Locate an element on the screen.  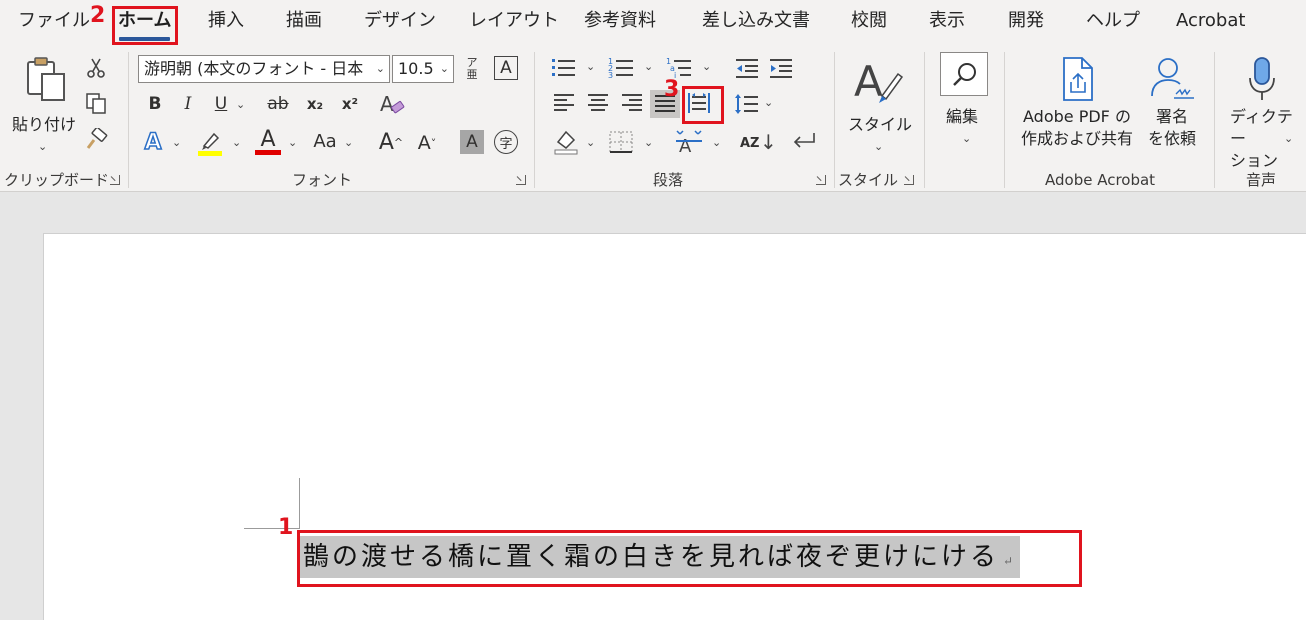
font-size-combo: 10.5 ⌄ is located at coordinates (423, 69).